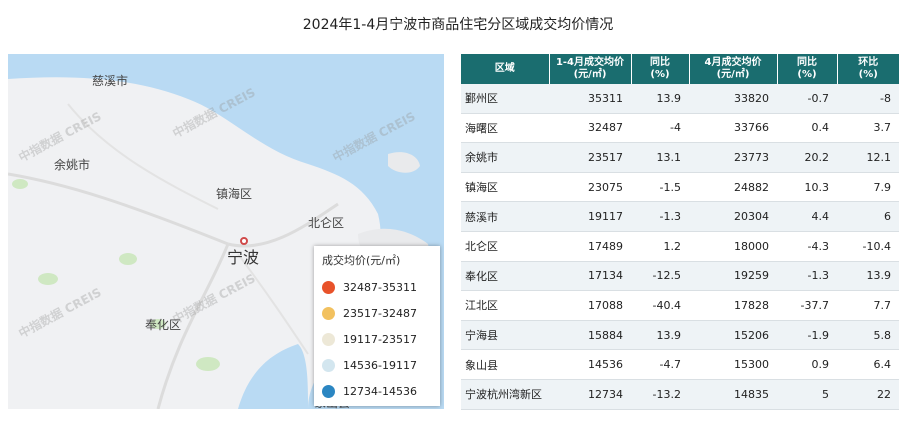 This screenshot has width=916, height=424. What do you see at coordinates (807, 216) in the screenshot?
I see `table-cell-apr-yoy: 4.4` at bounding box center [807, 216].